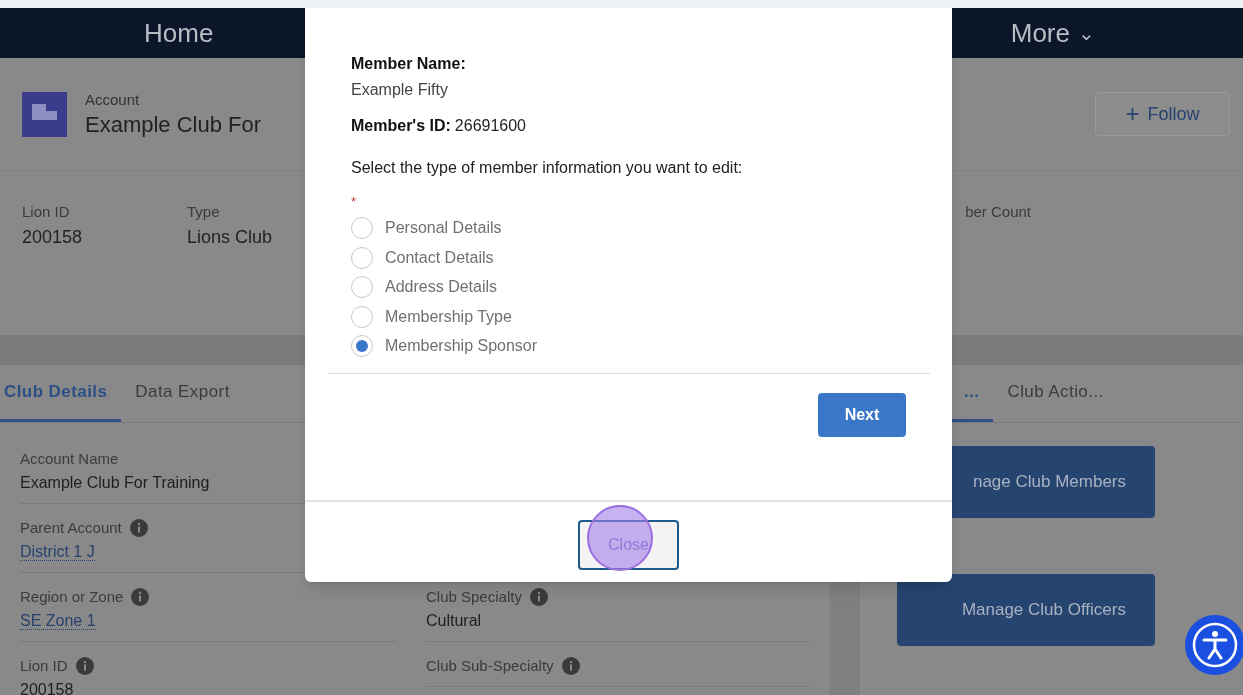 This screenshot has height=695, width=1243. I want to click on radio-option: Membership Type, so click(431, 317).